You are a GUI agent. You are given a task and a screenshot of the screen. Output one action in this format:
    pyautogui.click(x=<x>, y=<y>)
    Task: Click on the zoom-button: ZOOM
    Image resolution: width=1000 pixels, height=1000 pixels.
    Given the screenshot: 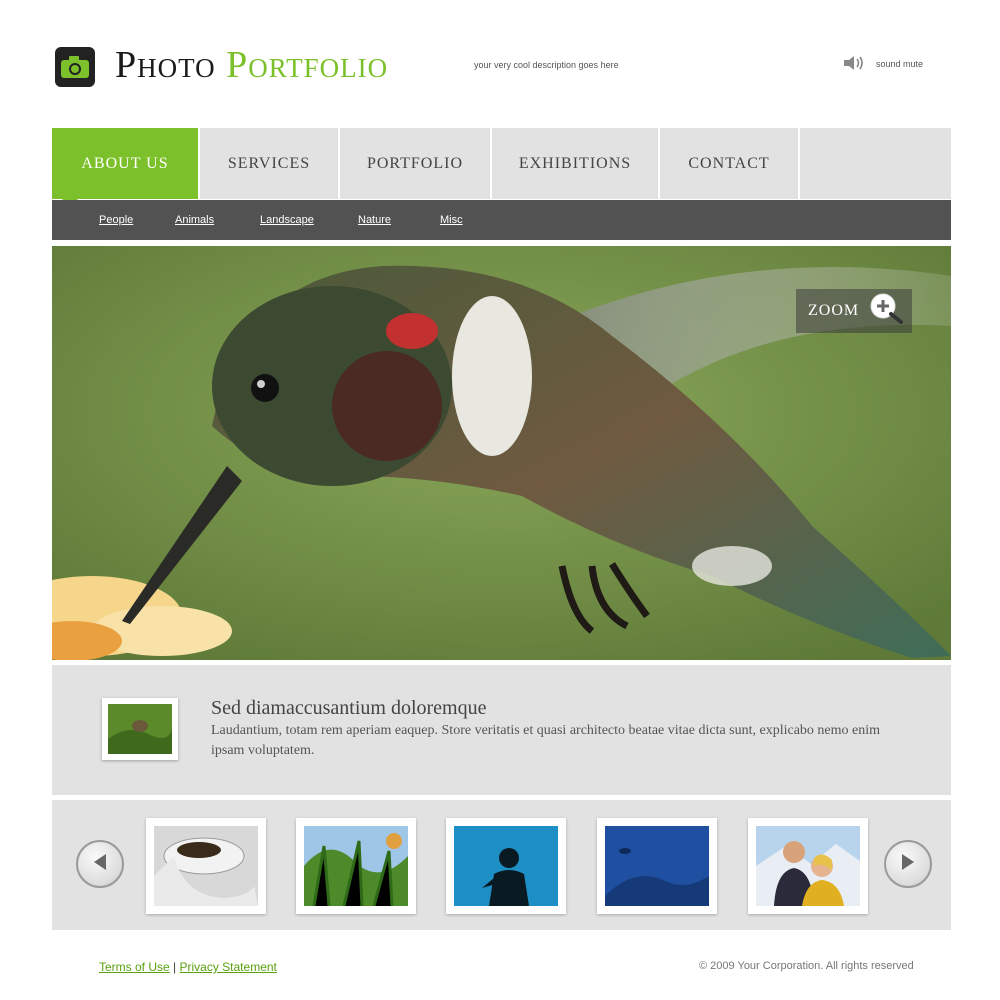 What is the action you would take?
    pyautogui.click(x=854, y=311)
    